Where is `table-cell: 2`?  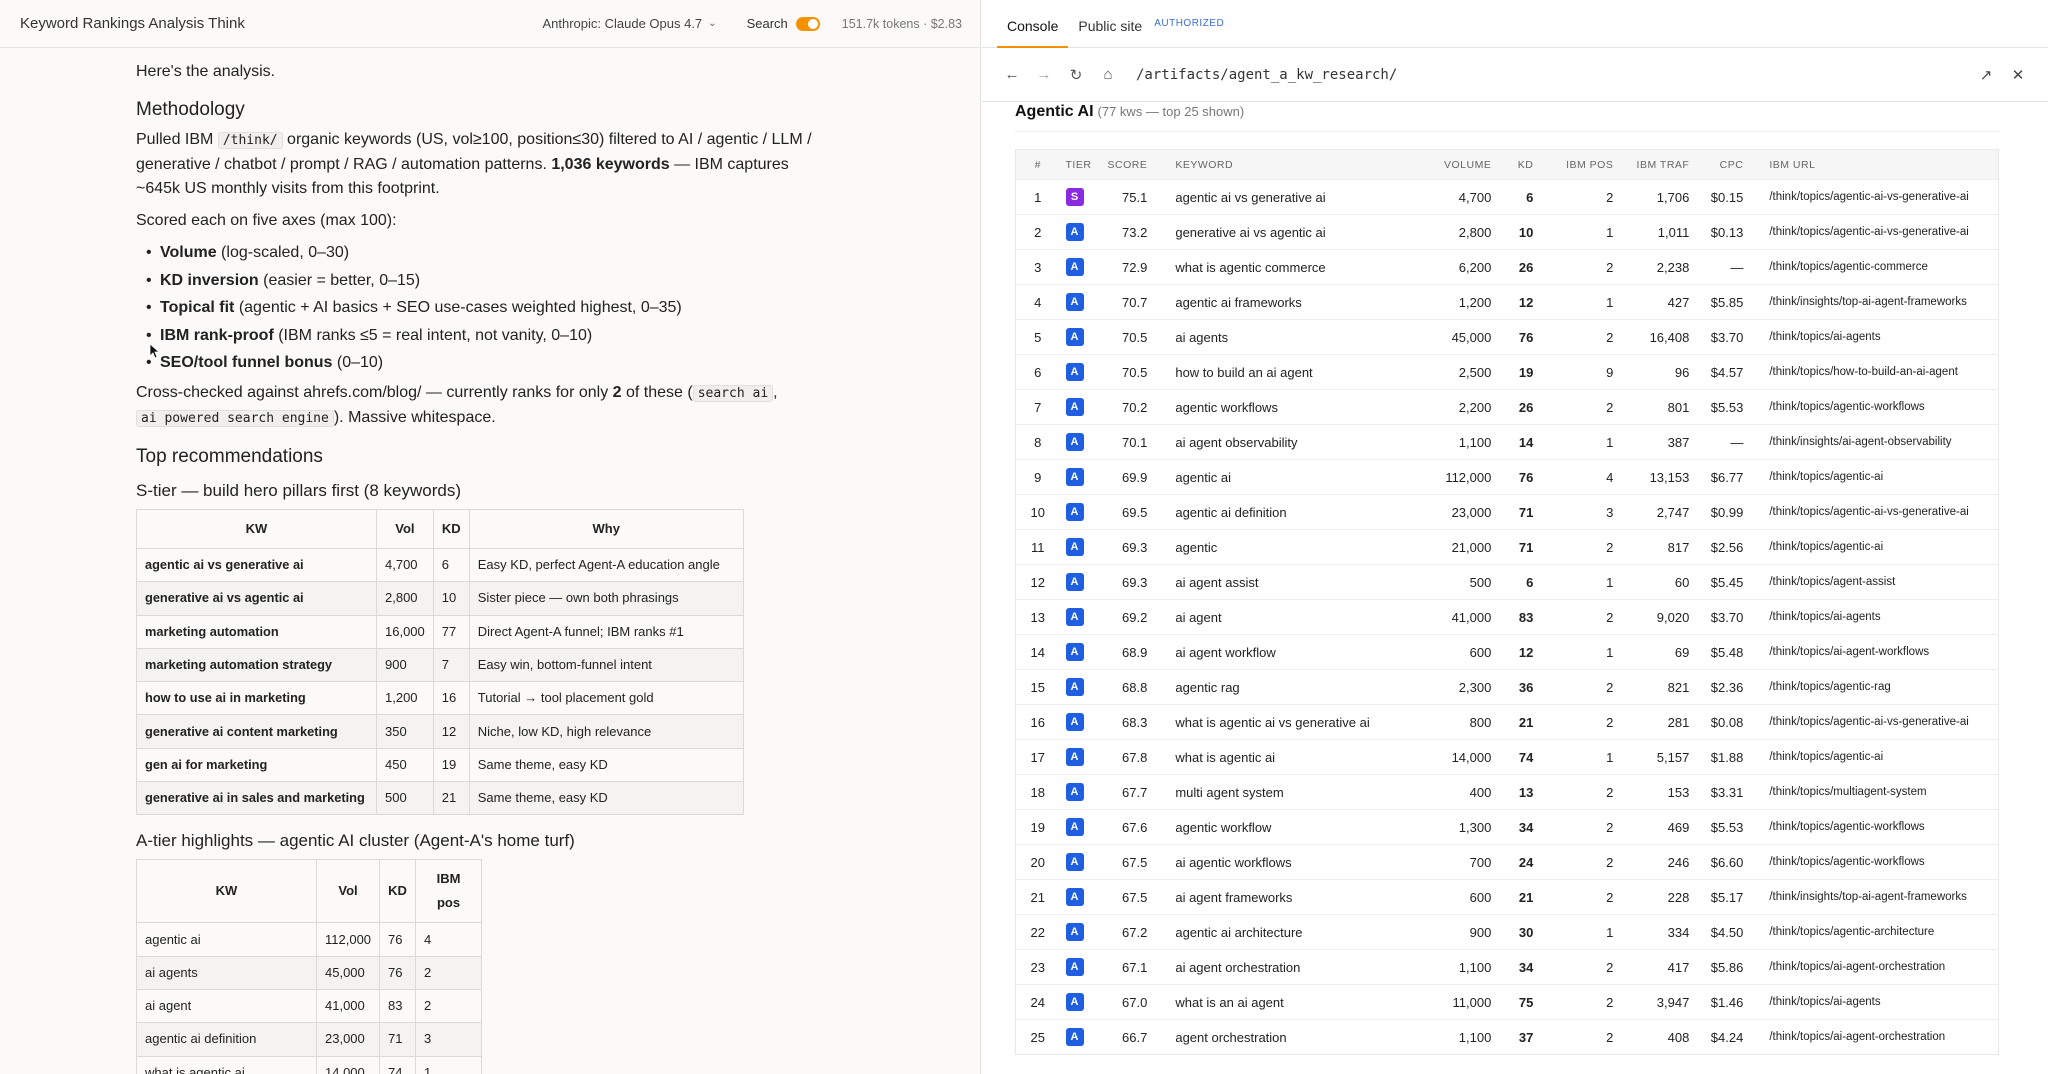
table-cell: 2 is located at coordinates (1579, 197).